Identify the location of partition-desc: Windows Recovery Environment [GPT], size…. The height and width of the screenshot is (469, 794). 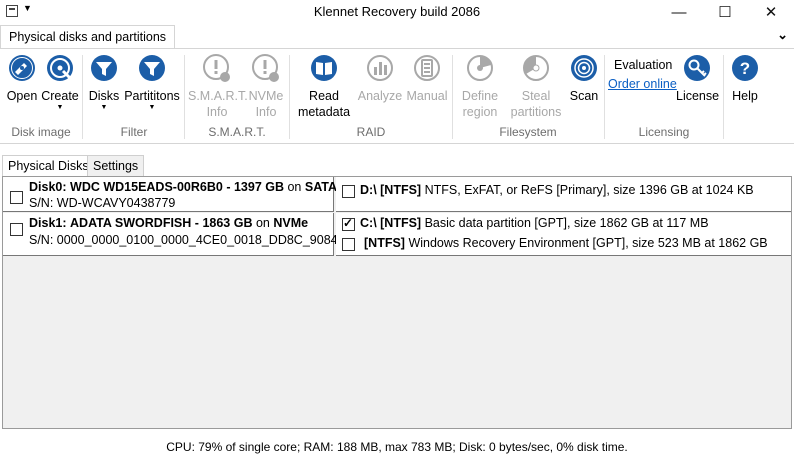
(588, 243).